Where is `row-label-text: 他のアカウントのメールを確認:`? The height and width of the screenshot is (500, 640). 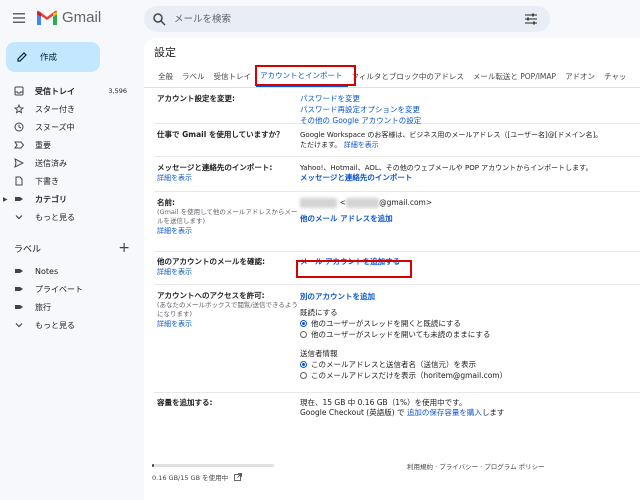 row-label-text: 他のアカウントのメールを確認: is located at coordinates (211, 261).